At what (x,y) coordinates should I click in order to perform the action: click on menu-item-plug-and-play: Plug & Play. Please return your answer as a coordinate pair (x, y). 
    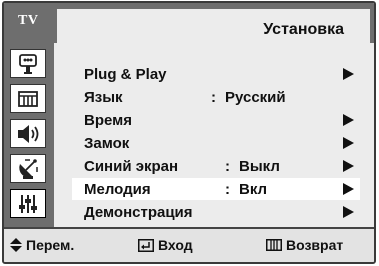
    Looking at the image, I should click on (216, 74).